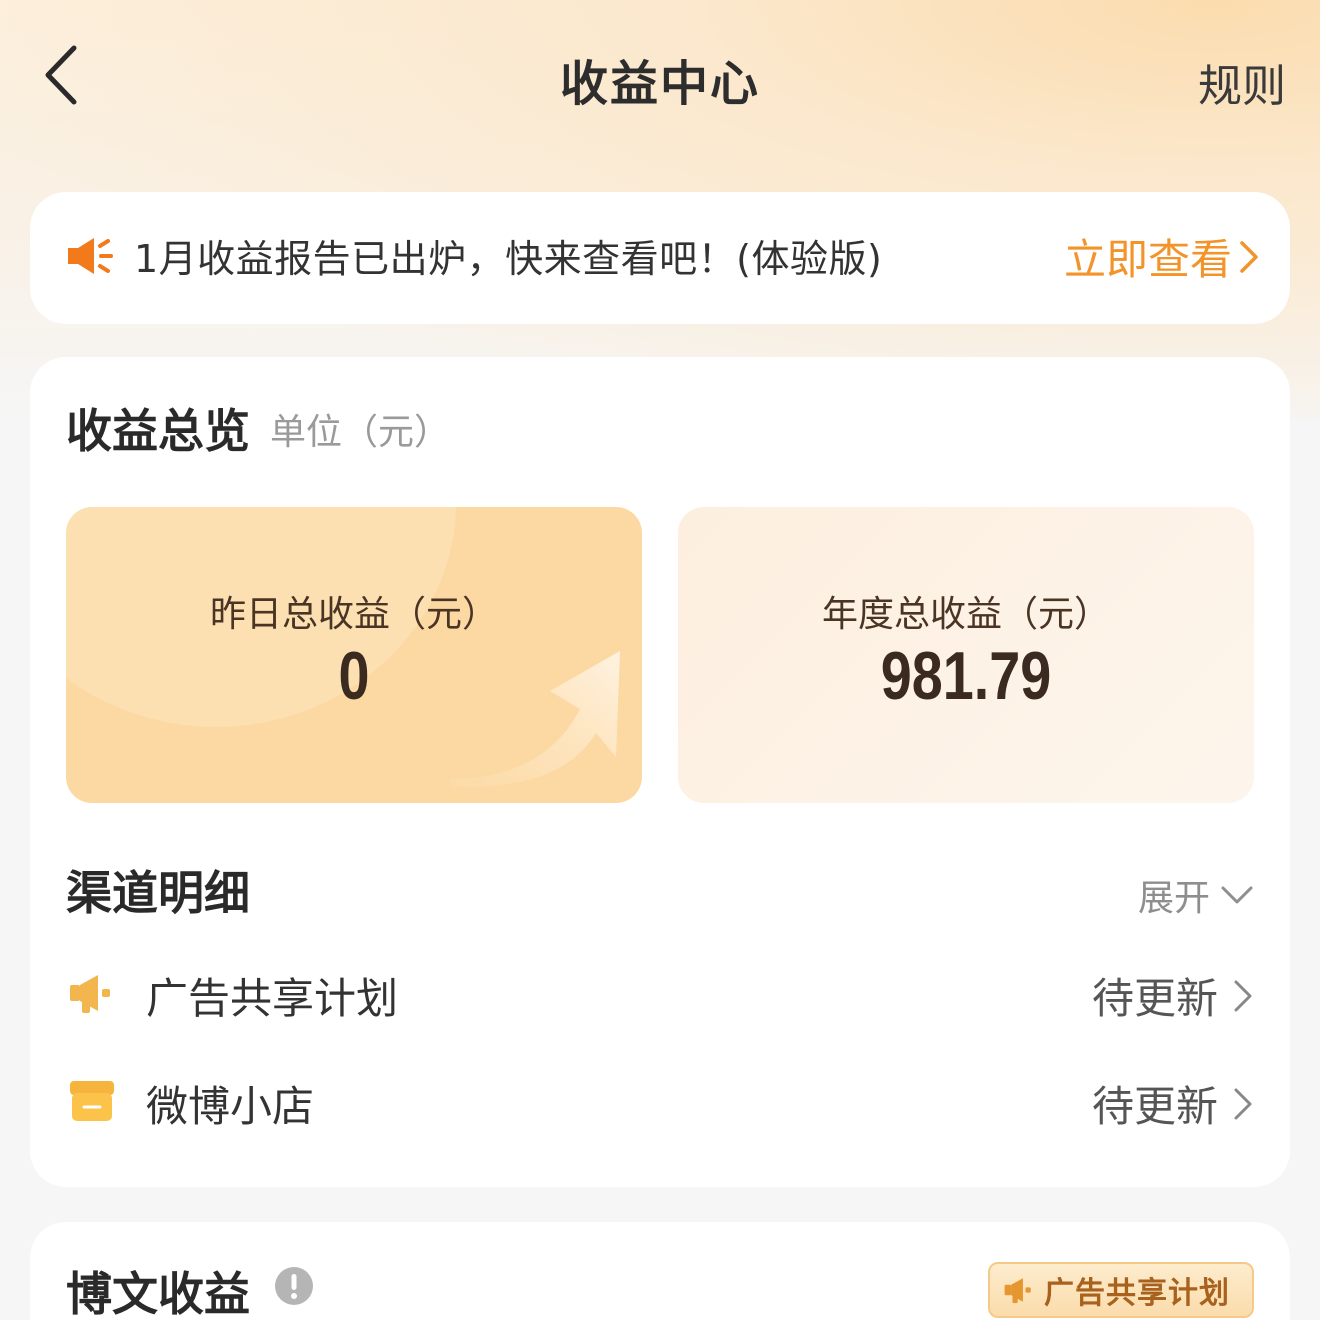 This screenshot has height=1320, width=1320. I want to click on income-report-notice: 1月收益报告已出炉，快来查看吧！(体验版) 立即查看, so click(660, 258).